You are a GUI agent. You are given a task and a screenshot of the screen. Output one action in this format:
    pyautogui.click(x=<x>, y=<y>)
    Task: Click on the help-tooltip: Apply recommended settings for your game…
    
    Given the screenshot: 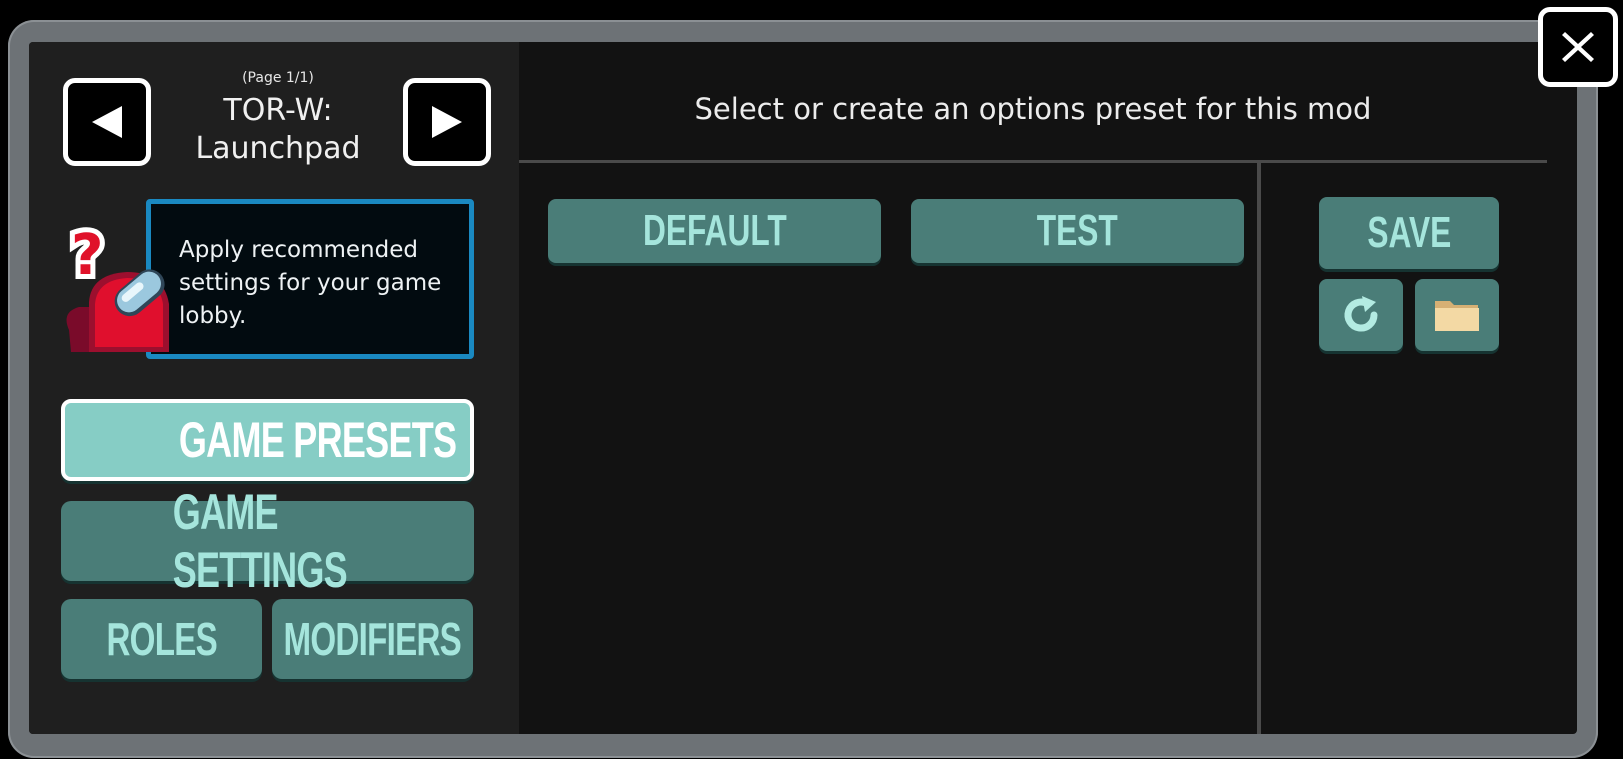 What is the action you would take?
    pyautogui.click(x=310, y=279)
    